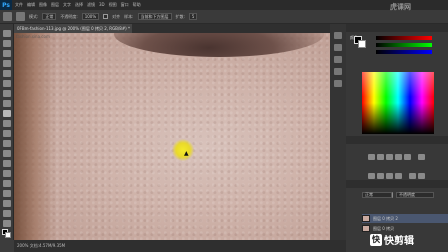  What do you see at coordinates (389, 176) in the screenshot?
I see `photo-filter-icon` at bounding box center [389, 176].